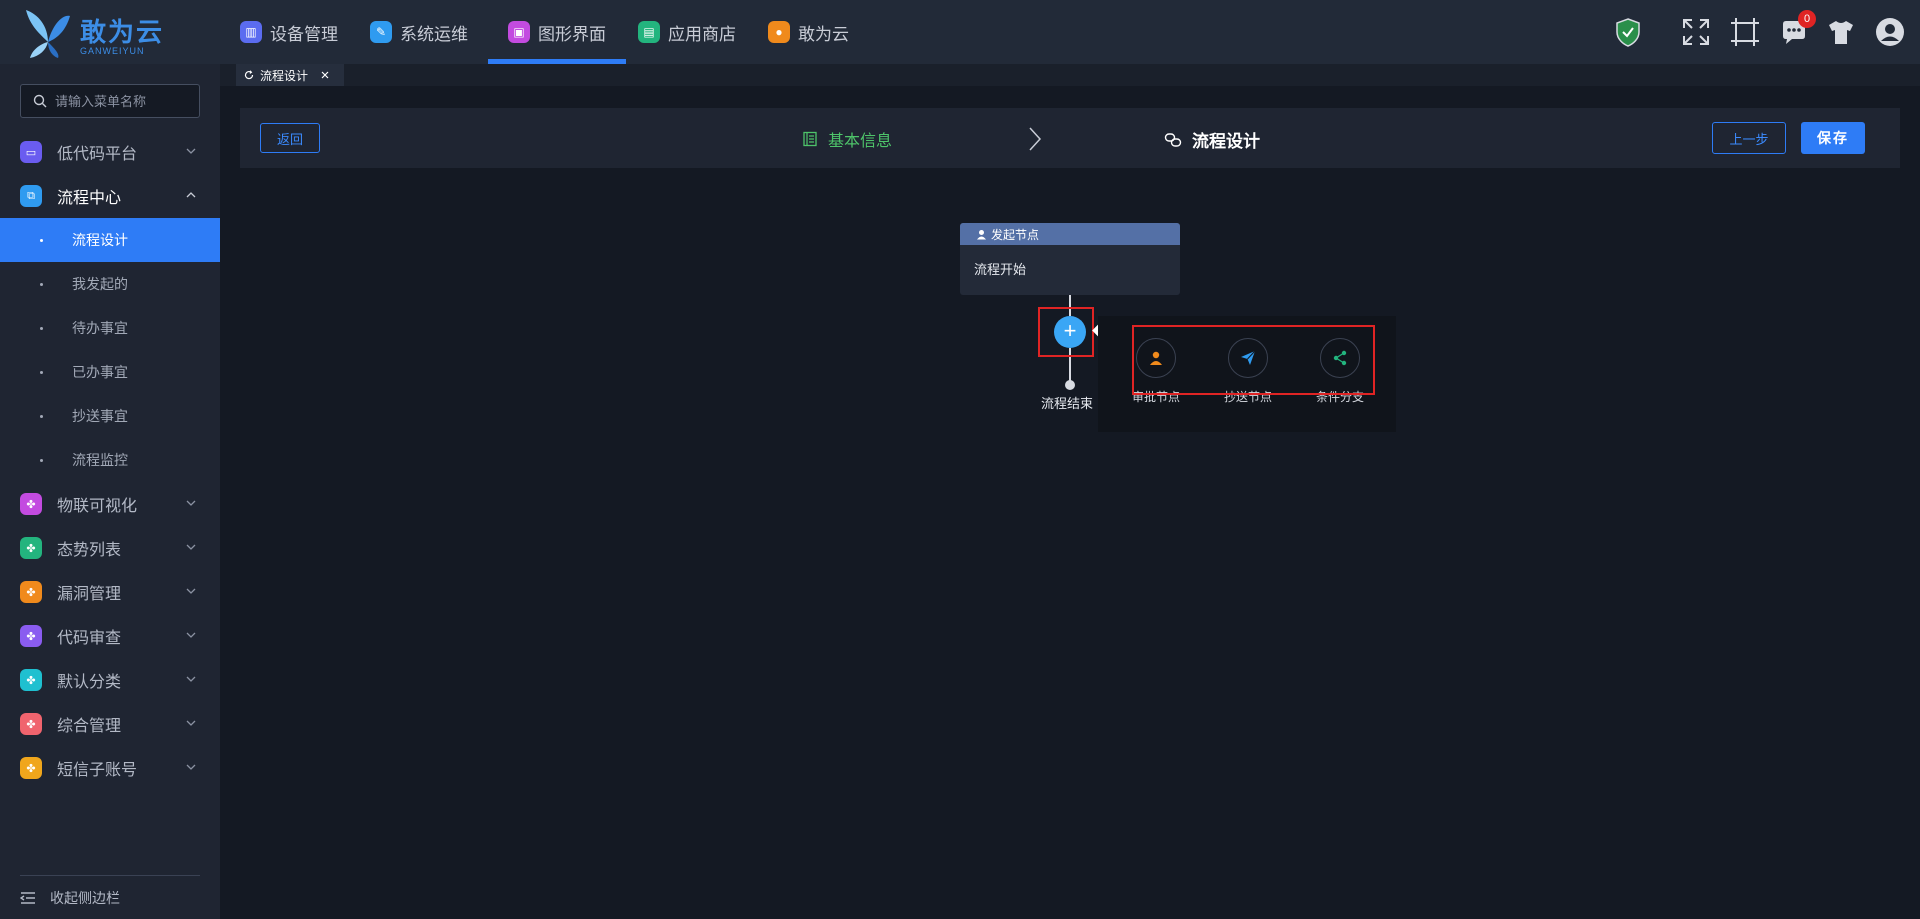 Image resolution: width=1920 pixels, height=919 pixels. What do you see at coordinates (89, 638) in the screenshot?
I see `sidebar-item-label: 代码审查` at bounding box center [89, 638].